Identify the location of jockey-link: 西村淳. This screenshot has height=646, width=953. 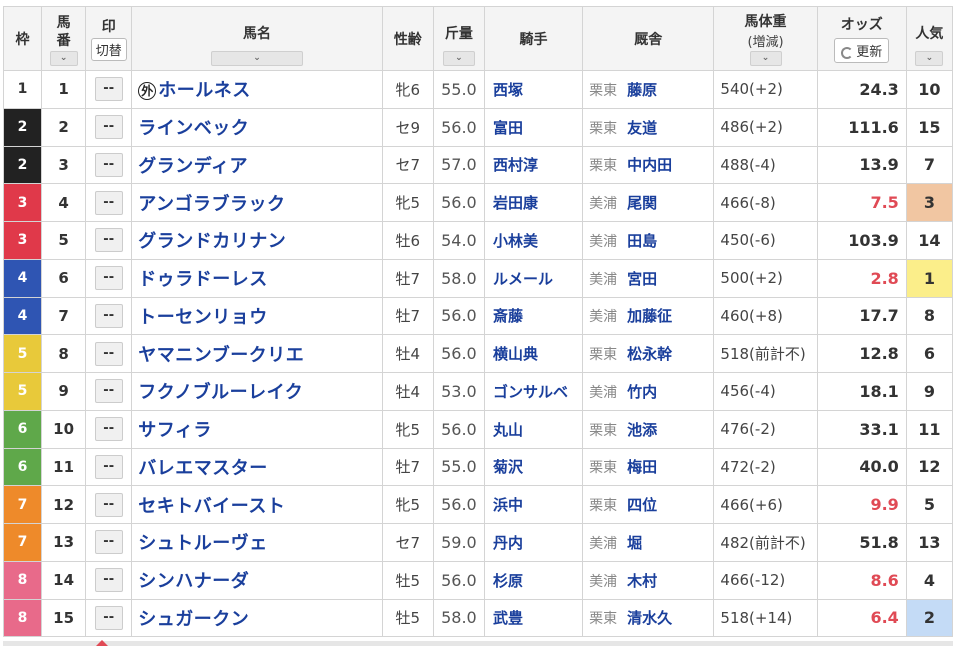
(533, 165).